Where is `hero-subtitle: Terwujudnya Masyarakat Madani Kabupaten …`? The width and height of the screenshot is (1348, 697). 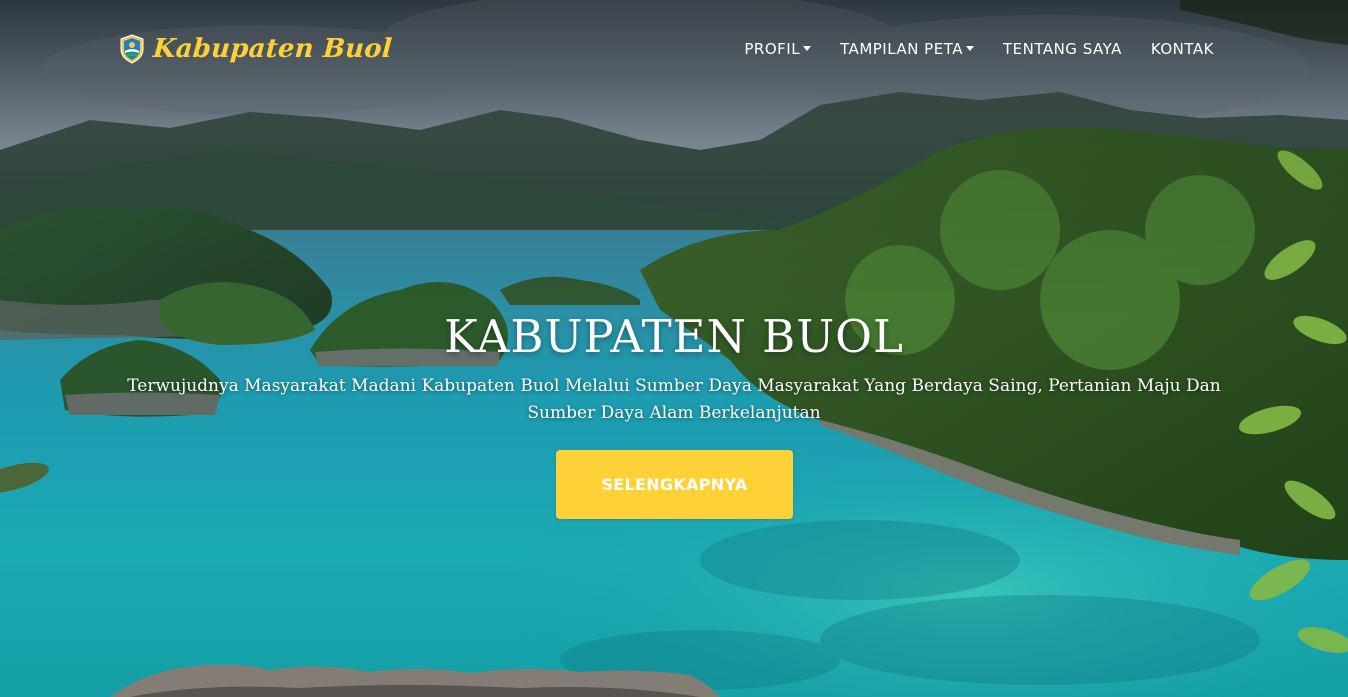
hero-subtitle: Terwujudnya Masyarakat Madani Kabupaten … is located at coordinates (674, 399).